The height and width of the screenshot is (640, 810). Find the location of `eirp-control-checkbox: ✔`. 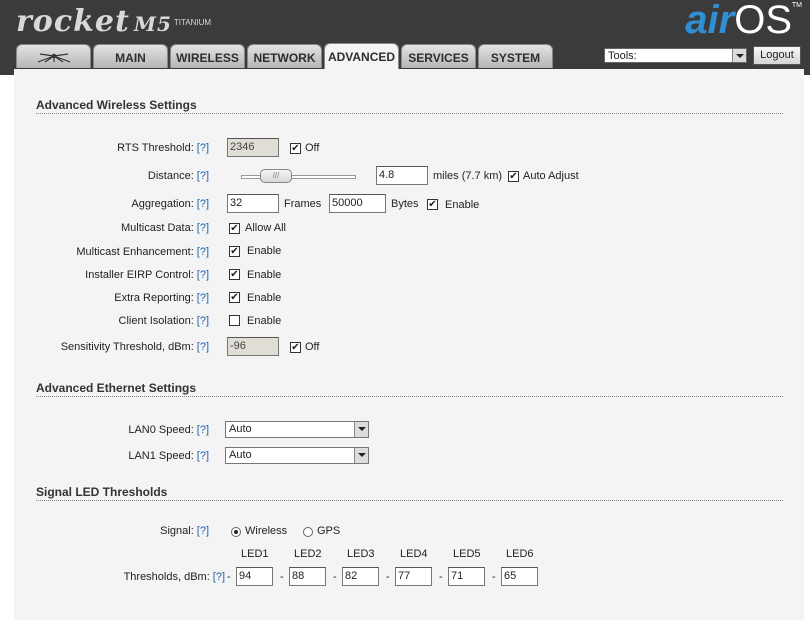

eirp-control-checkbox: ✔ is located at coordinates (234, 274).